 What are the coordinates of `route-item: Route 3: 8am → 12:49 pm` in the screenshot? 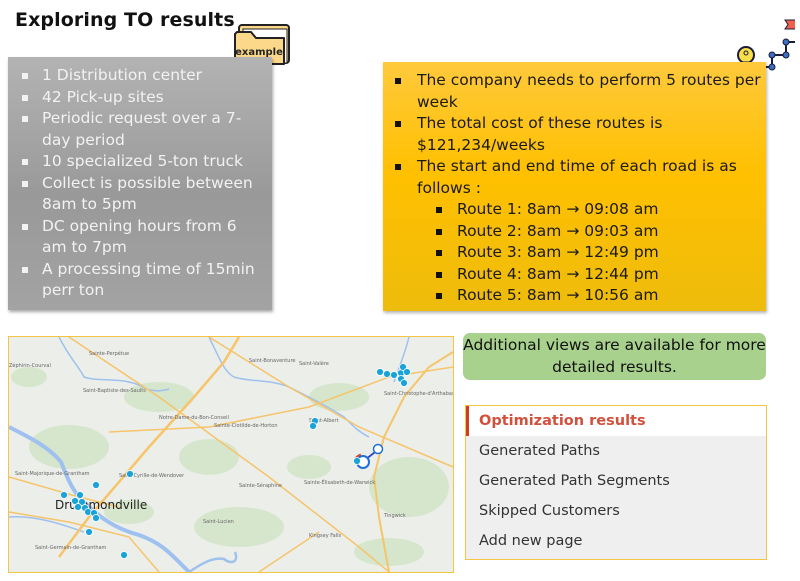 It's located at (574, 253).